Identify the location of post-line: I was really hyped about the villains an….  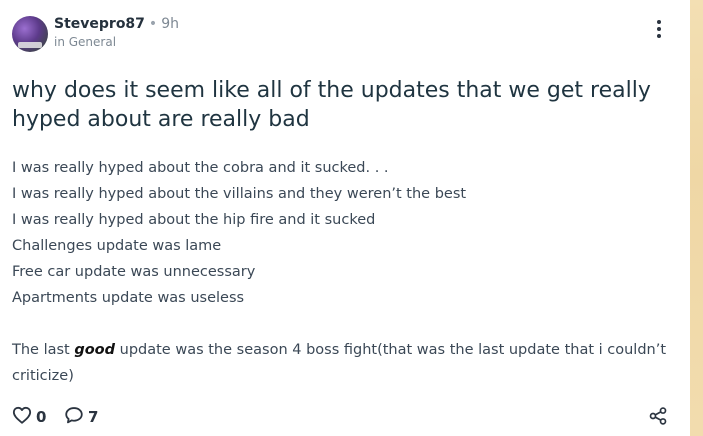
(239, 194).